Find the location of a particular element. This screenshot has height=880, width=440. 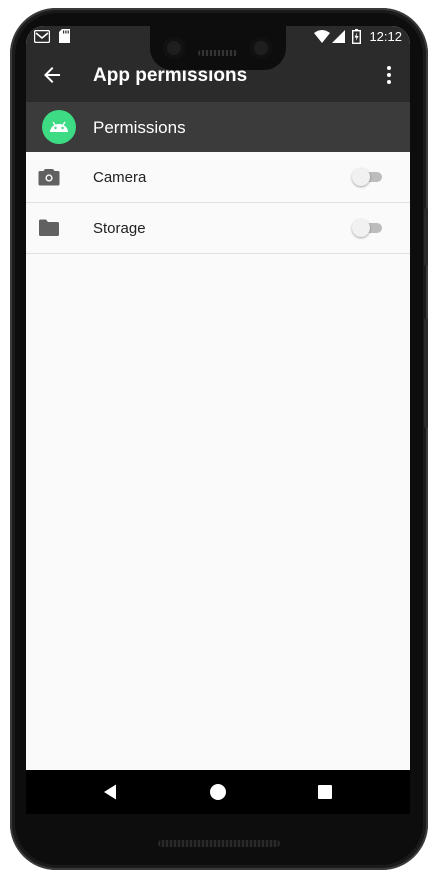

volume-button is located at coordinates (426, 373).